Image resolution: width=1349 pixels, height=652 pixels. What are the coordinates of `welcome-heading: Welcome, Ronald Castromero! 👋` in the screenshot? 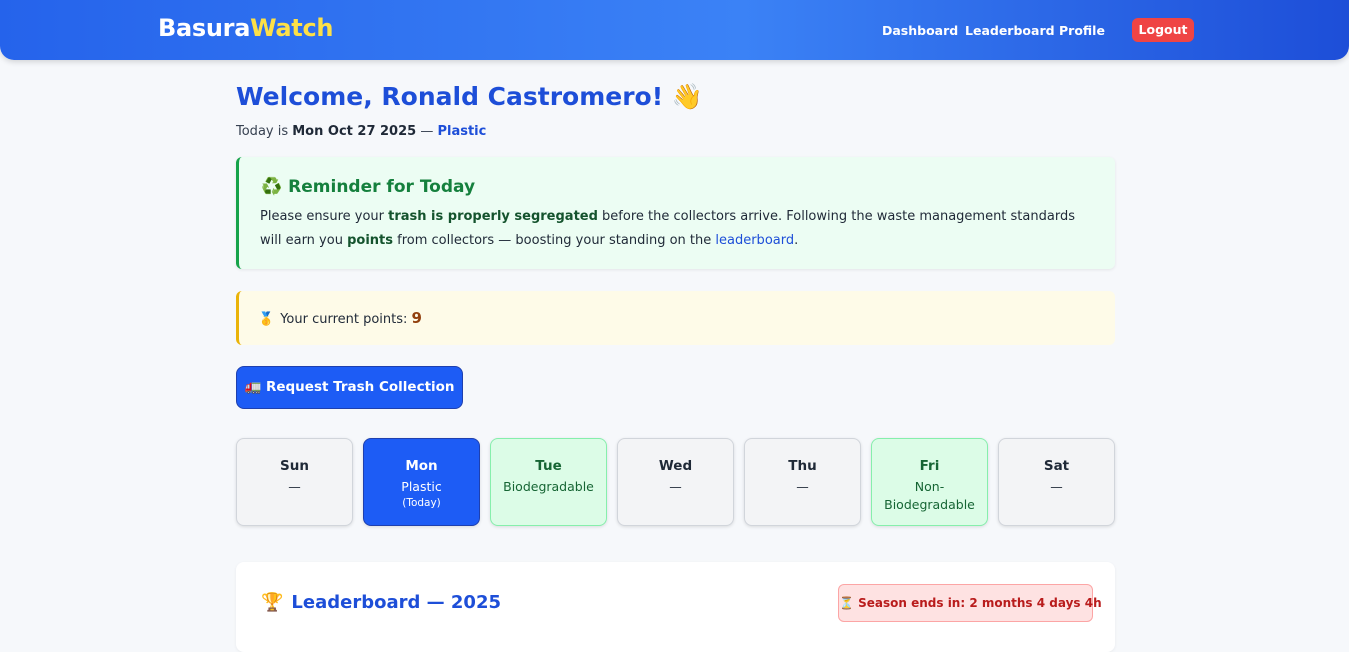 It's located at (469, 97).